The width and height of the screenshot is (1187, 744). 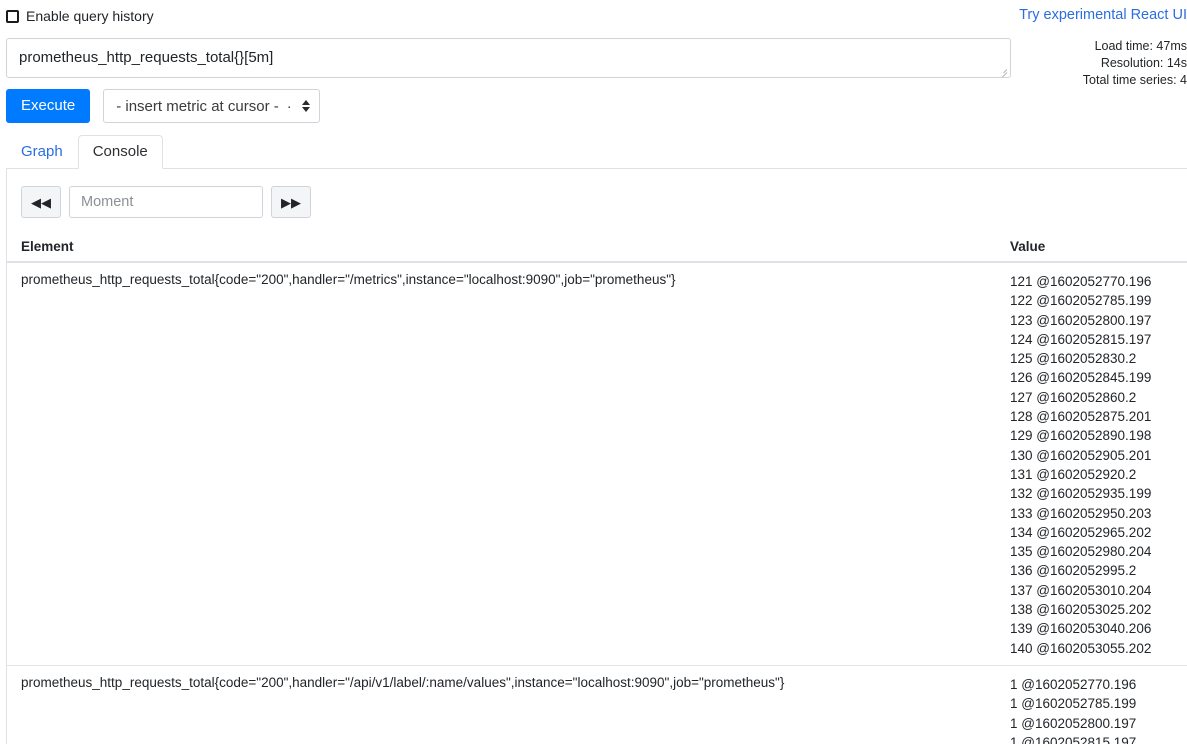 What do you see at coordinates (1073, 571) in the screenshot?
I see `sample-value: 136 @1602052995.2` at bounding box center [1073, 571].